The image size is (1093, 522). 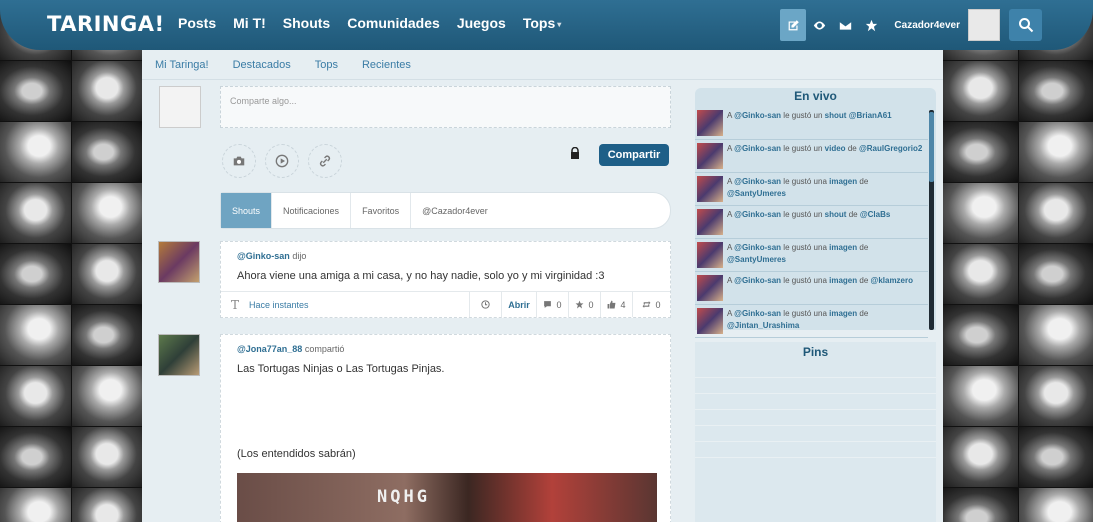 What do you see at coordinates (197, 23) in the screenshot?
I see `nav-posts: Posts` at bounding box center [197, 23].